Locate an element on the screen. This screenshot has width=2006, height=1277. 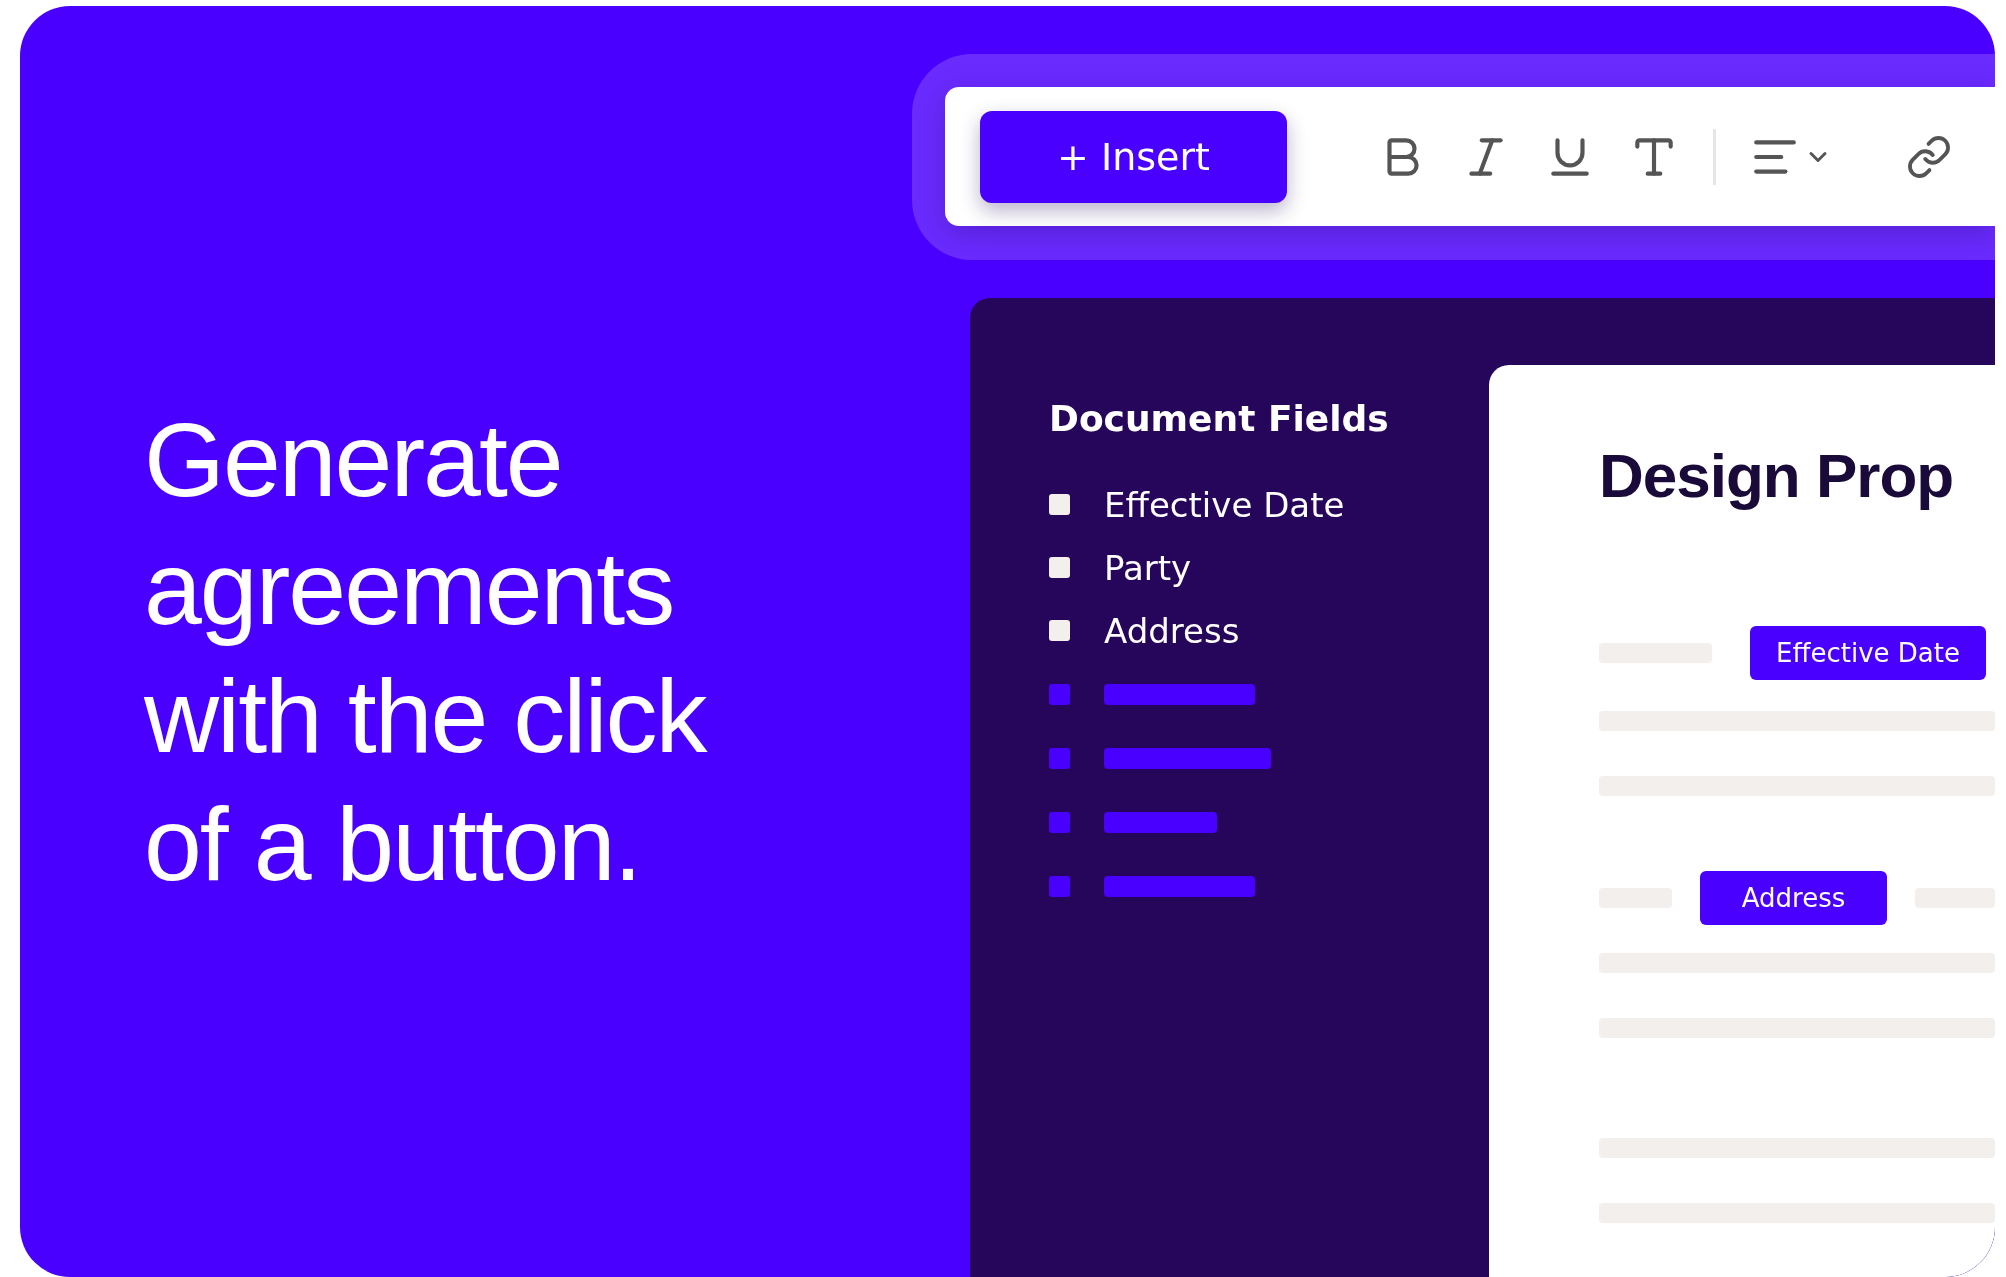
sidebar-title: Document Fields is located at coordinates (1219, 418).